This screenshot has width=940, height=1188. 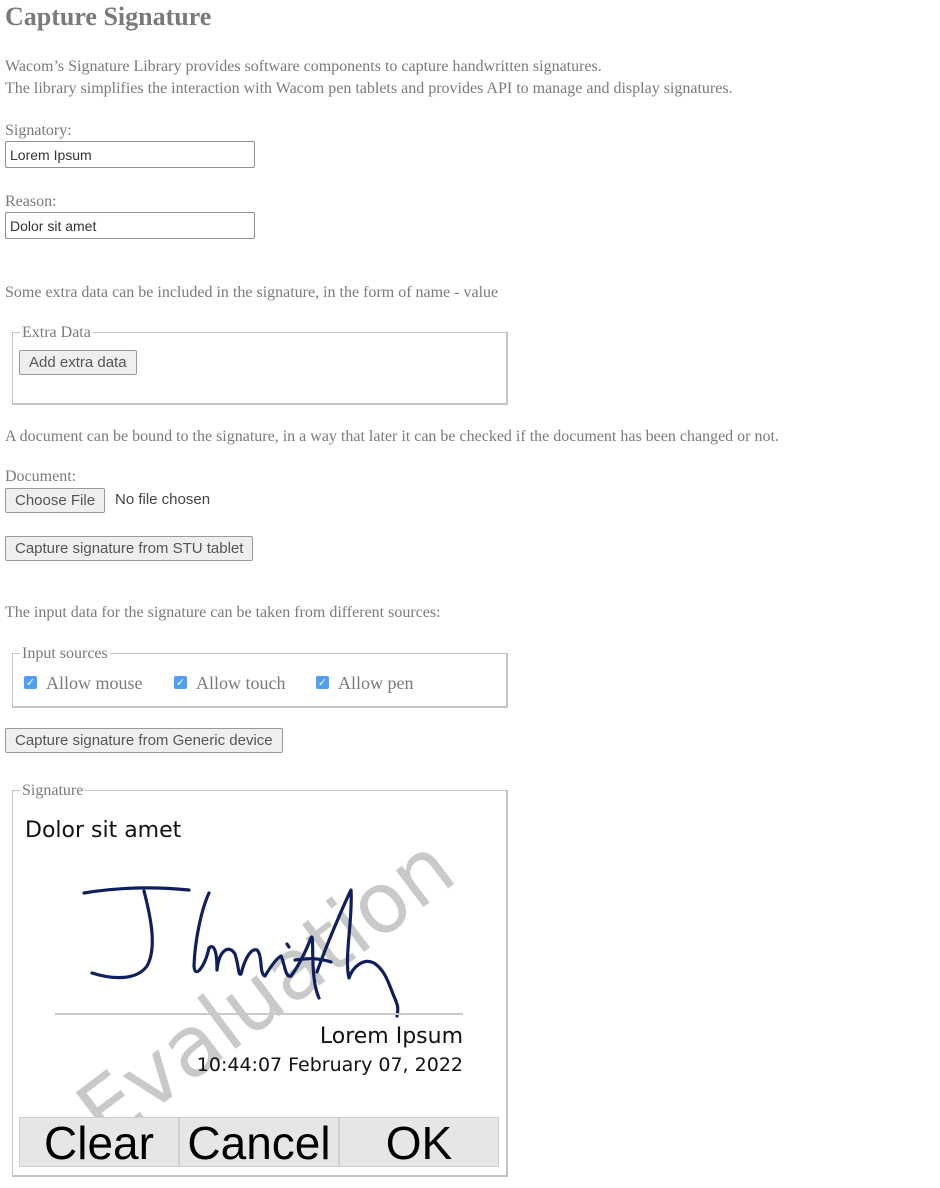 What do you see at coordinates (391, 1036) in the screenshot?
I see `signer-name: Lorem Ipsum` at bounding box center [391, 1036].